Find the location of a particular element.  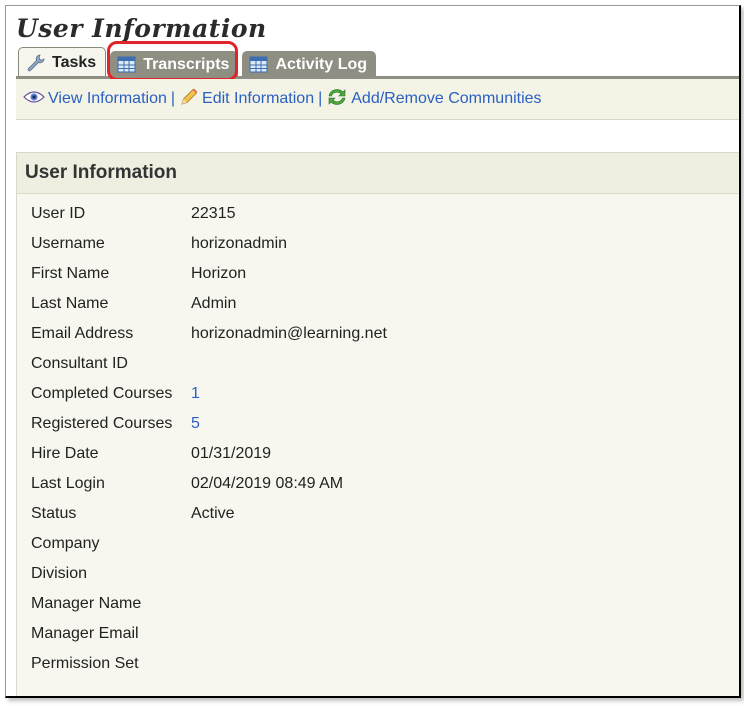

field-row: Email Address horizonadmin@learning.net is located at coordinates (385, 340).